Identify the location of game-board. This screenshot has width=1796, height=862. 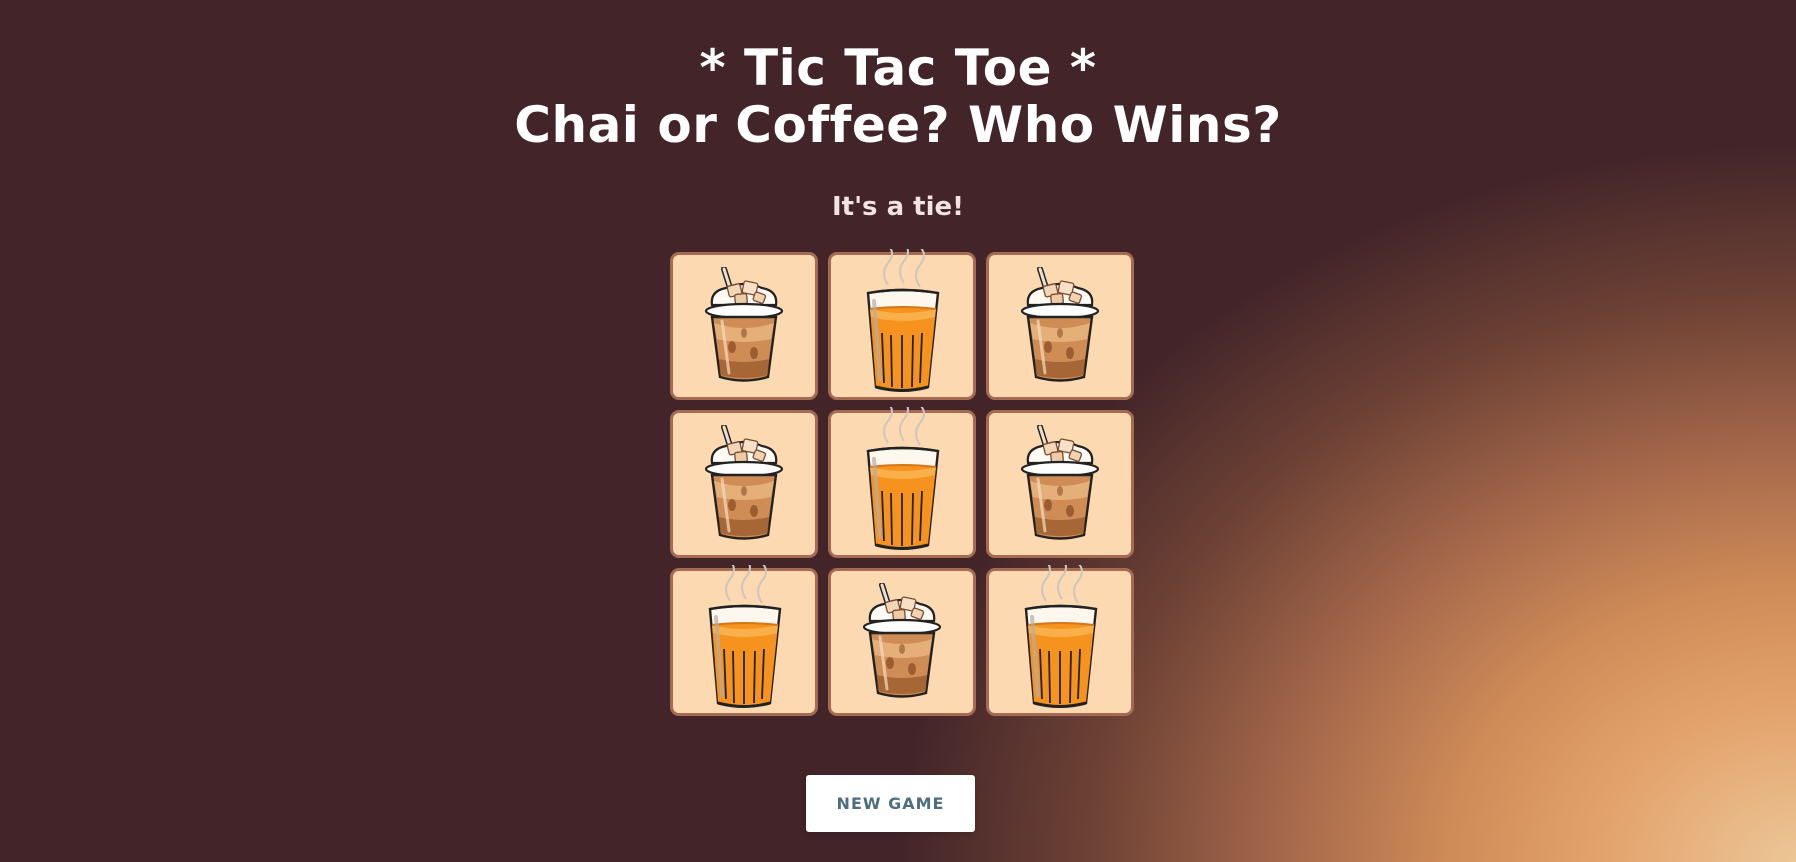
(902, 482).